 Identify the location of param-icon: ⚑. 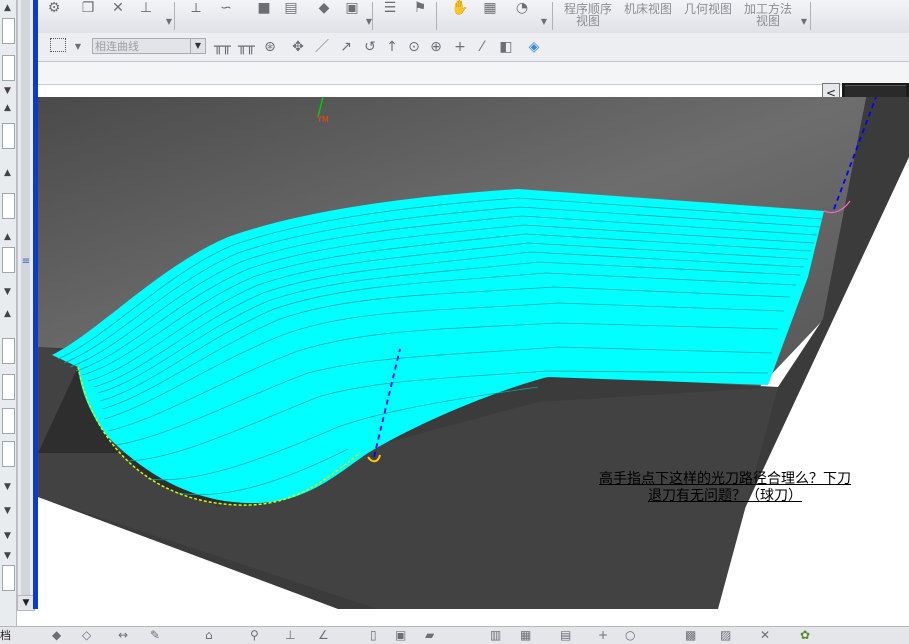
(420, 8).